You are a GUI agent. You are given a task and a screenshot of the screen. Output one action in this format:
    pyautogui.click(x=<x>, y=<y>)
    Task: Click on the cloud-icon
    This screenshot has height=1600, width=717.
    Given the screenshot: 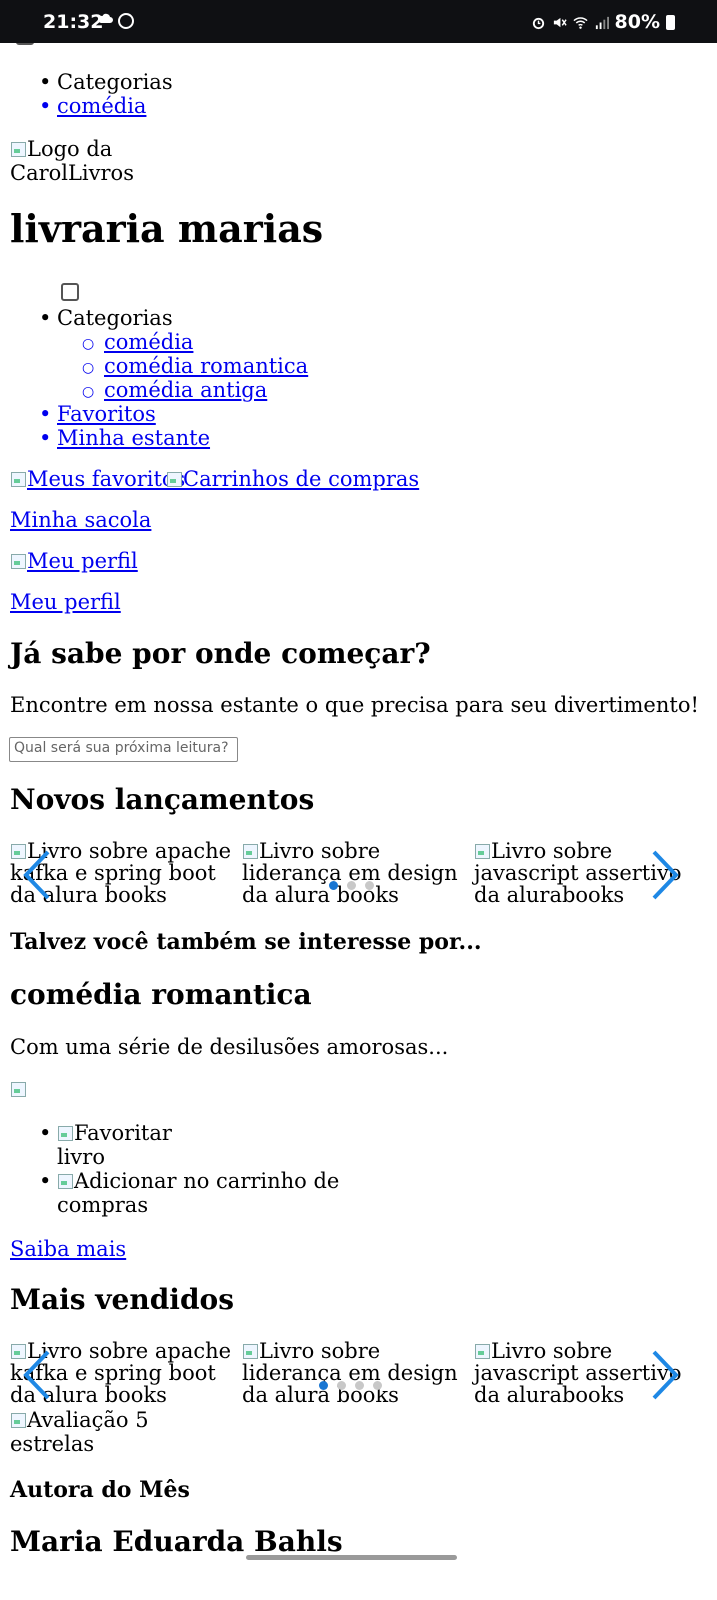 What is the action you would take?
    pyautogui.click(x=105, y=18)
    